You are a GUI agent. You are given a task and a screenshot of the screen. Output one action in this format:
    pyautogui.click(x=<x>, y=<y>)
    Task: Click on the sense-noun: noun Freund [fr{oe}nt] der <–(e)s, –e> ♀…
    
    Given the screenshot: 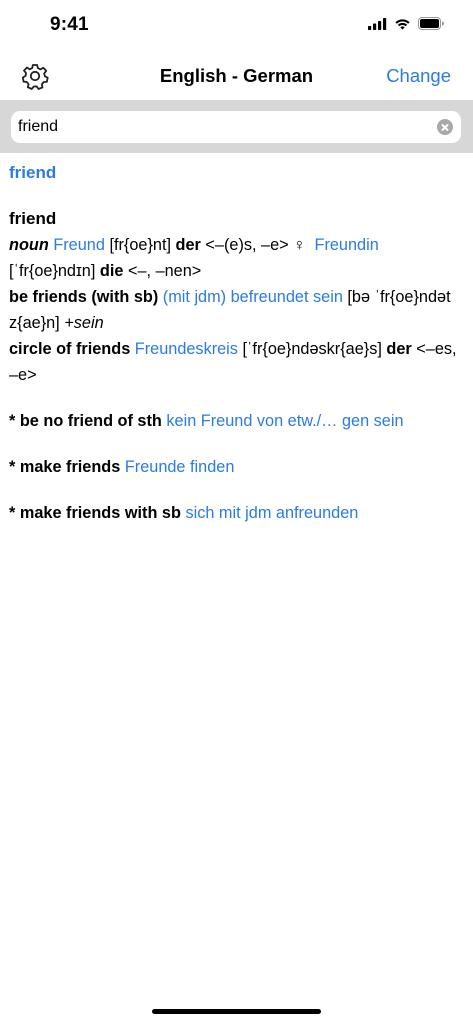 What is the action you would take?
    pyautogui.click(x=234, y=258)
    